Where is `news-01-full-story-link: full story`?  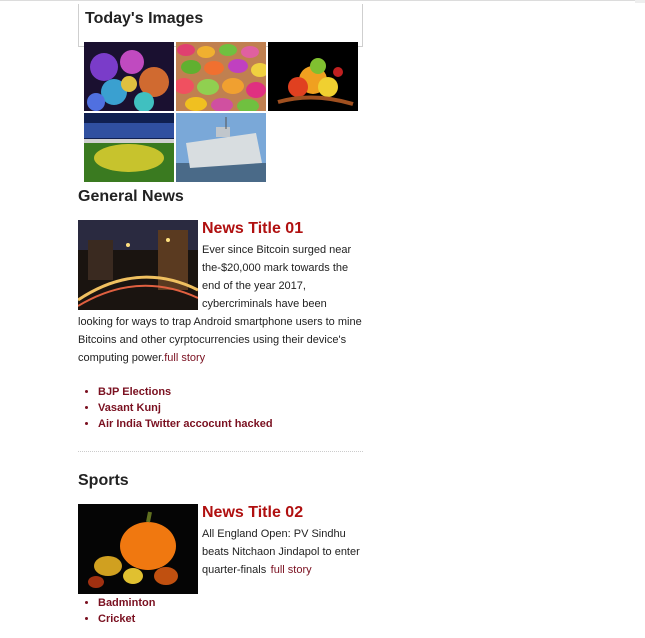
news-01-full-story-link: full story is located at coordinates (184, 358).